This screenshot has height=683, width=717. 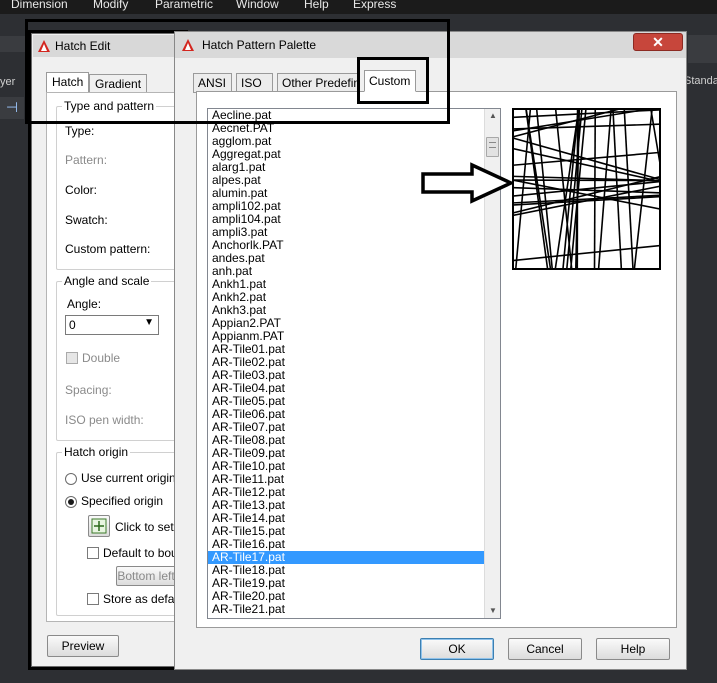 What do you see at coordinates (39, 5) in the screenshot?
I see `menu-dimension: Dimension` at bounding box center [39, 5].